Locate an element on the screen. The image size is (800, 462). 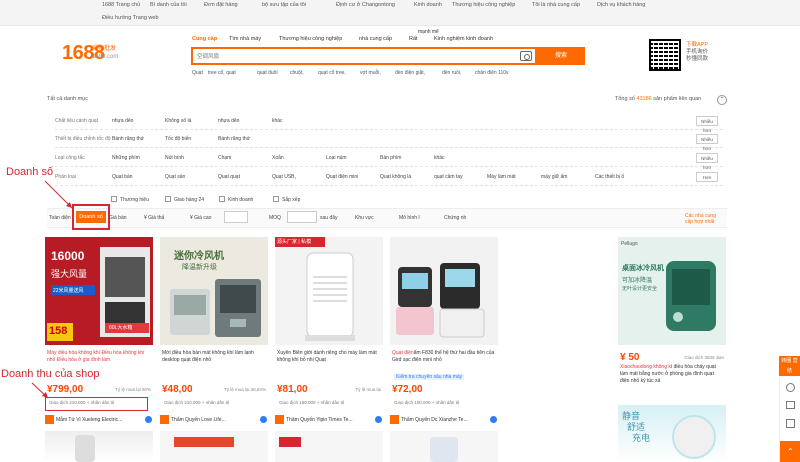
product-price: ¥81,00 is located at coordinates (292, 389).